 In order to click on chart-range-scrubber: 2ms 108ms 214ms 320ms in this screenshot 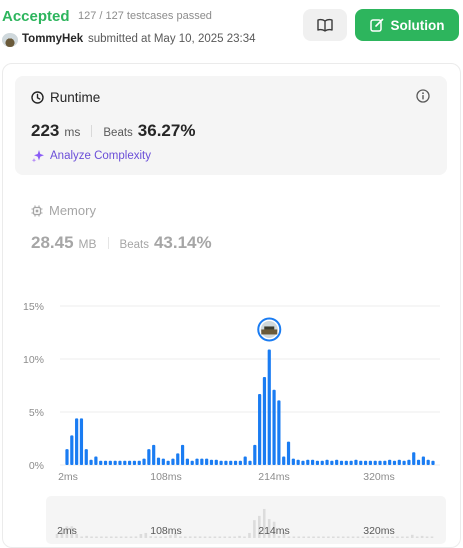, I will do `click(231, 519)`.